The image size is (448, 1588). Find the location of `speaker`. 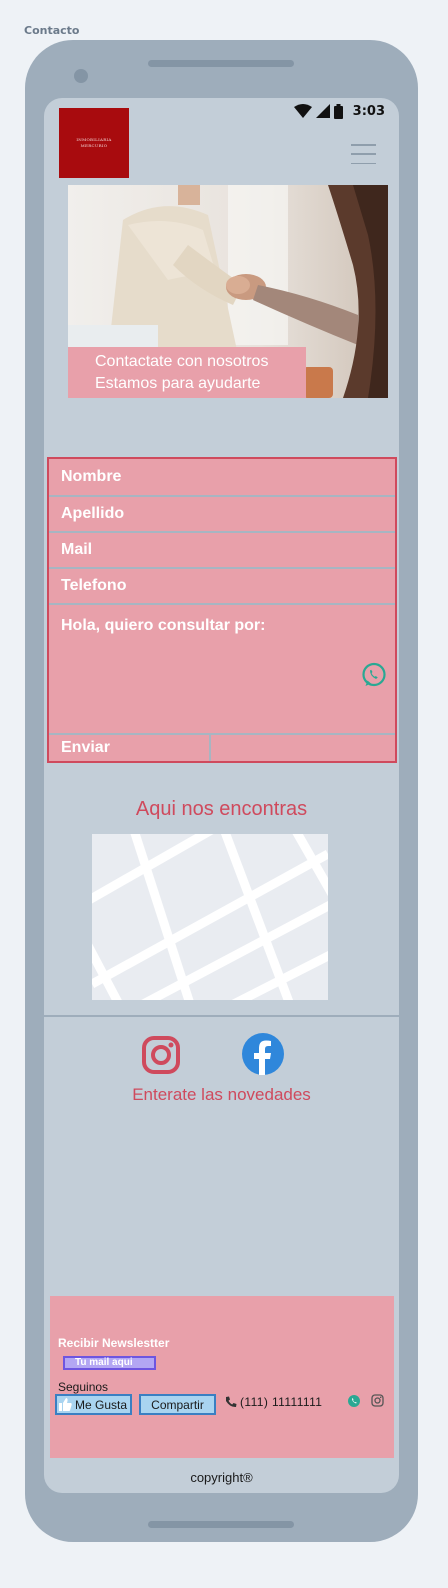

speaker is located at coordinates (221, 63).